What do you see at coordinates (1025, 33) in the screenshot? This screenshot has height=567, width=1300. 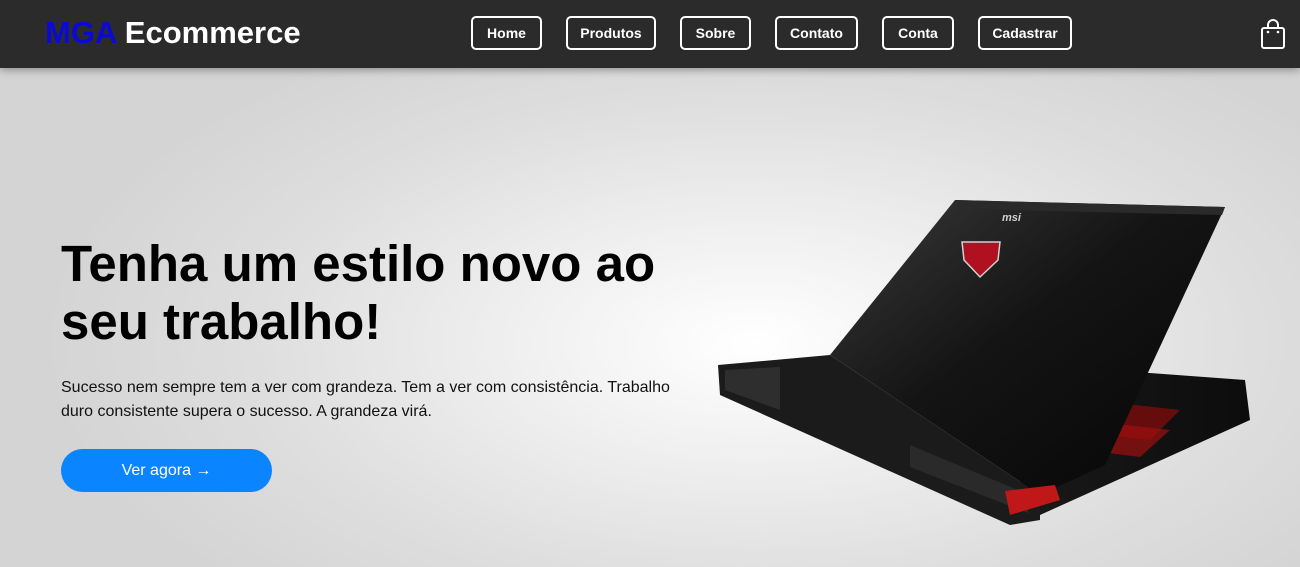 I see `nav-cadastrar-button: Cadastrar` at bounding box center [1025, 33].